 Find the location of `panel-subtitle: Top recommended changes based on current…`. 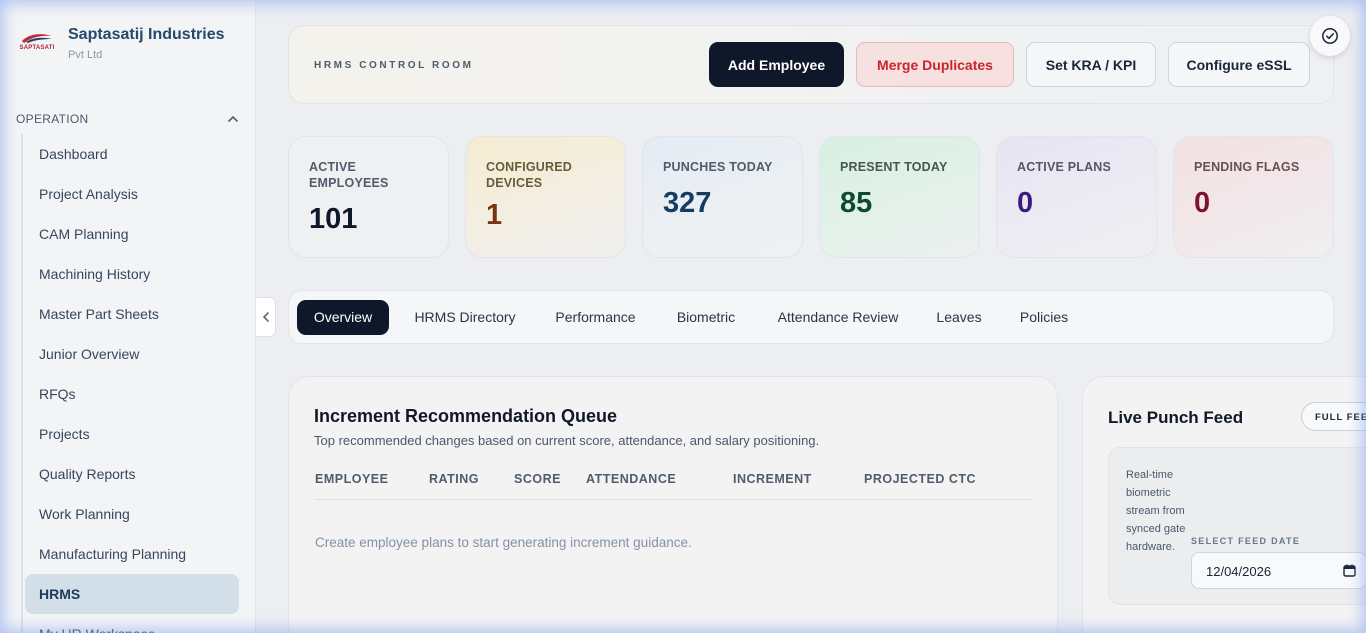

panel-subtitle: Top recommended changes based on current… is located at coordinates (567, 440).